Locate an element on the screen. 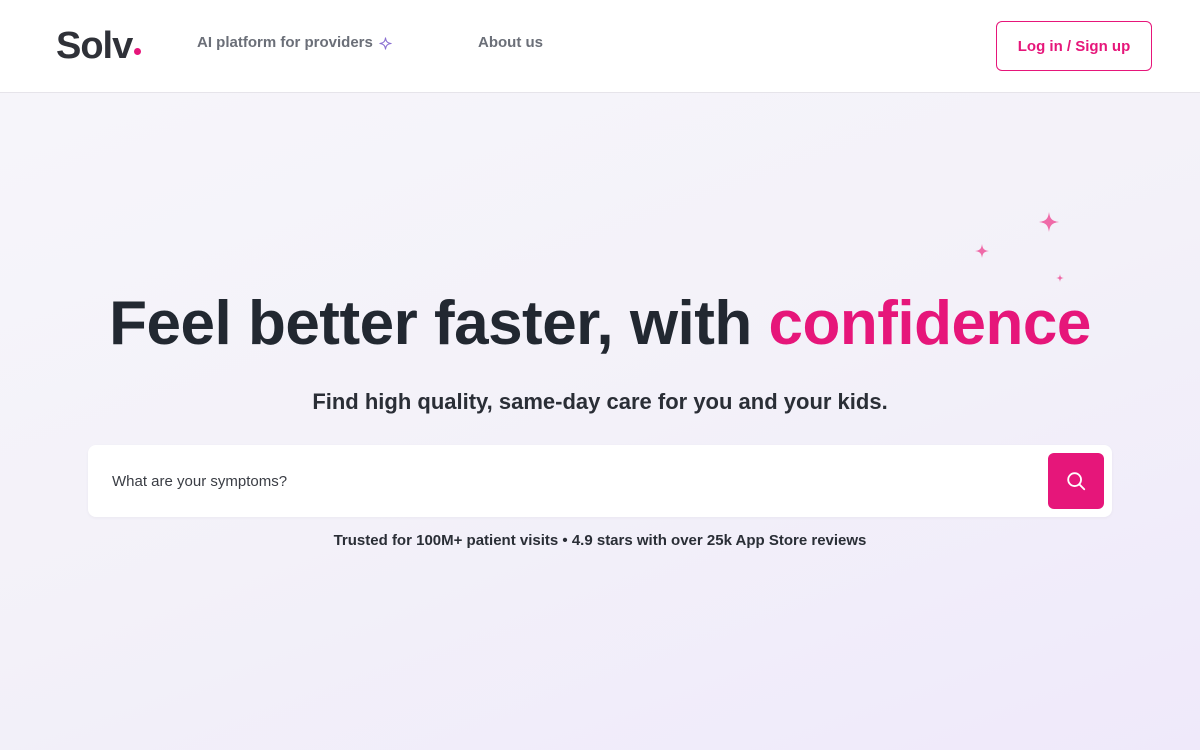  symptom-search-input is located at coordinates (562, 481).